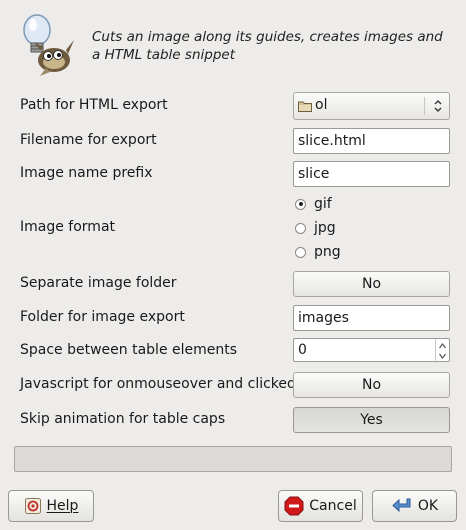 This screenshot has width=466, height=530. I want to click on help-label: Help, so click(62, 506).